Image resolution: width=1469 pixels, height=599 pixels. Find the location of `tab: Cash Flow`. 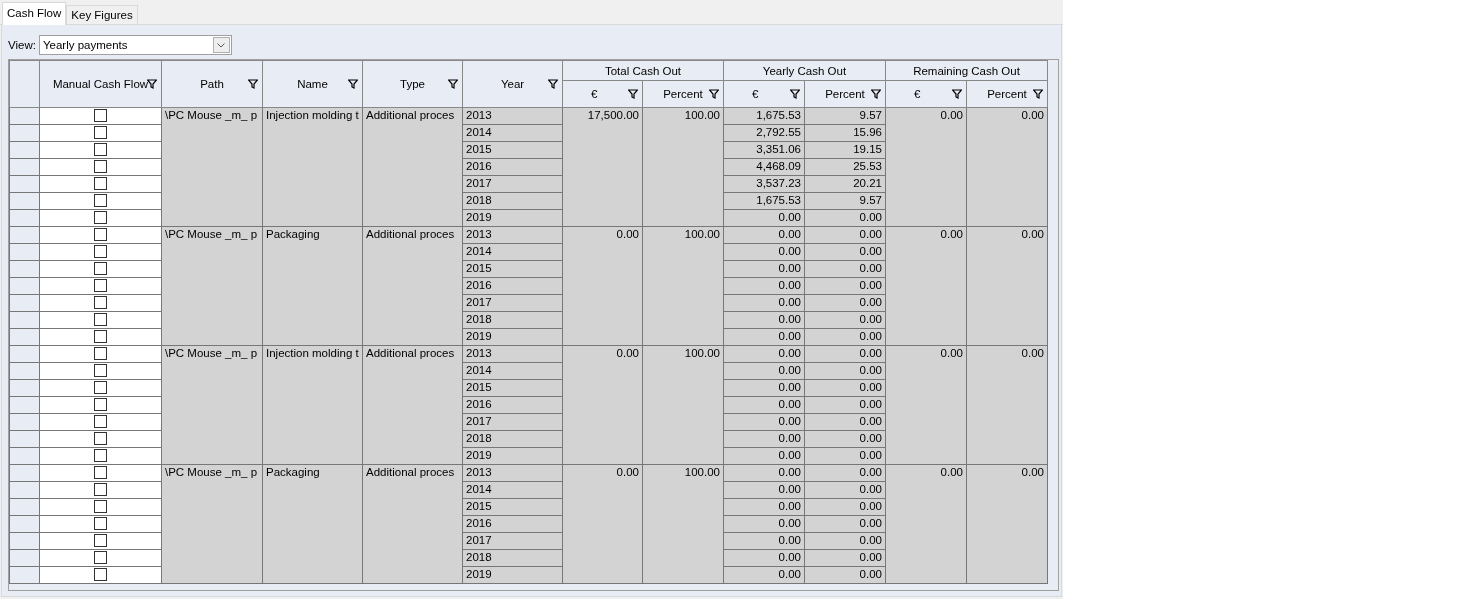

tab: Cash Flow is located at coordinates (34, 13).